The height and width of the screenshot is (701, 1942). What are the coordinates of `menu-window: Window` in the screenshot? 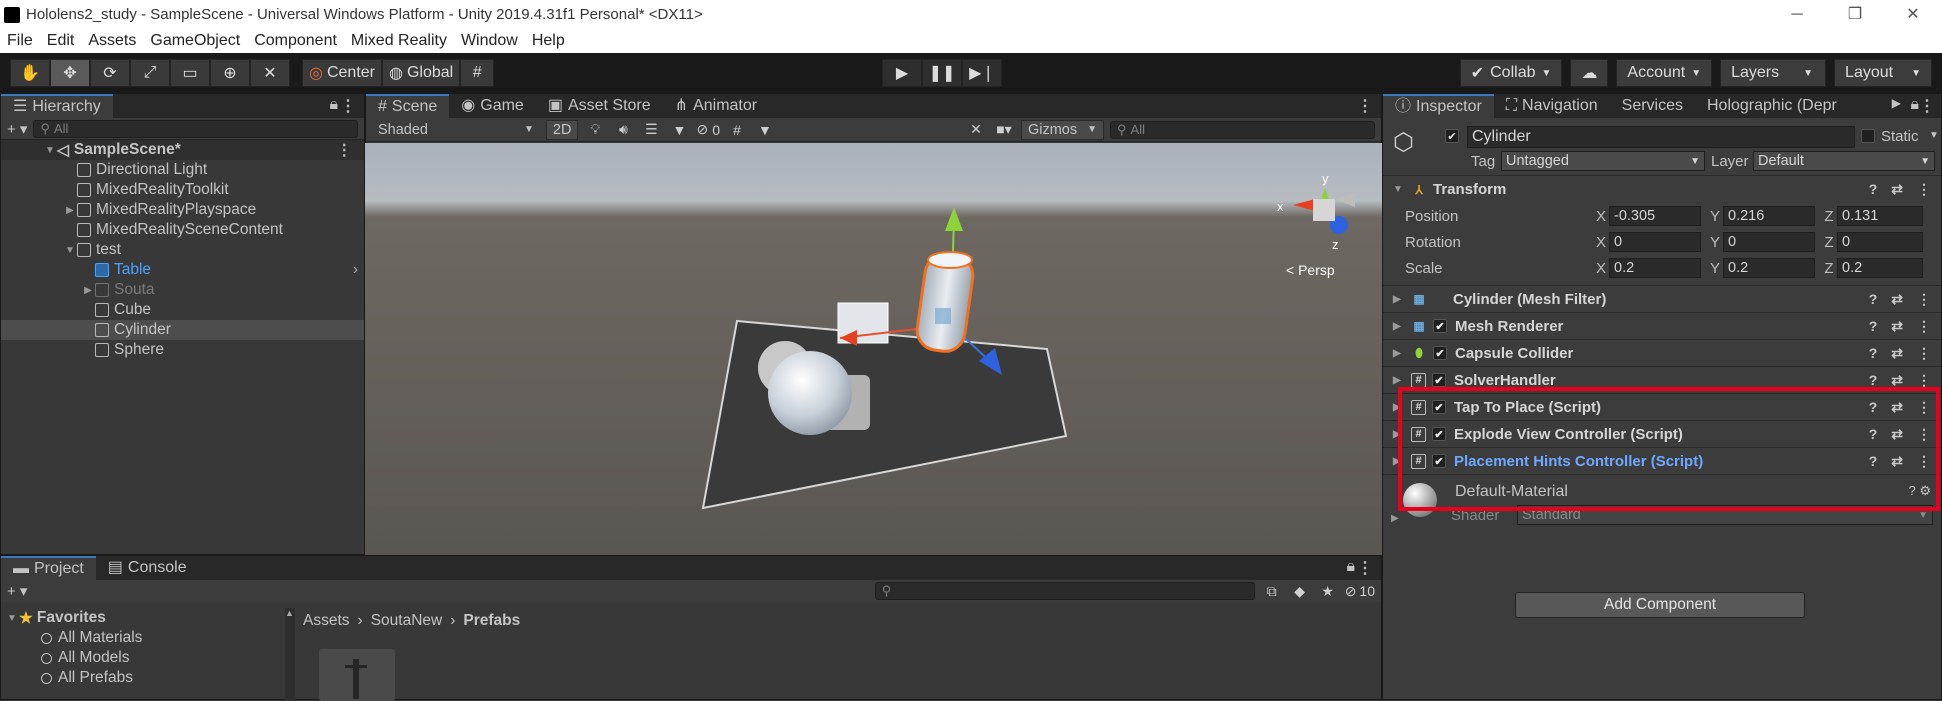 It's located at (489, 41).